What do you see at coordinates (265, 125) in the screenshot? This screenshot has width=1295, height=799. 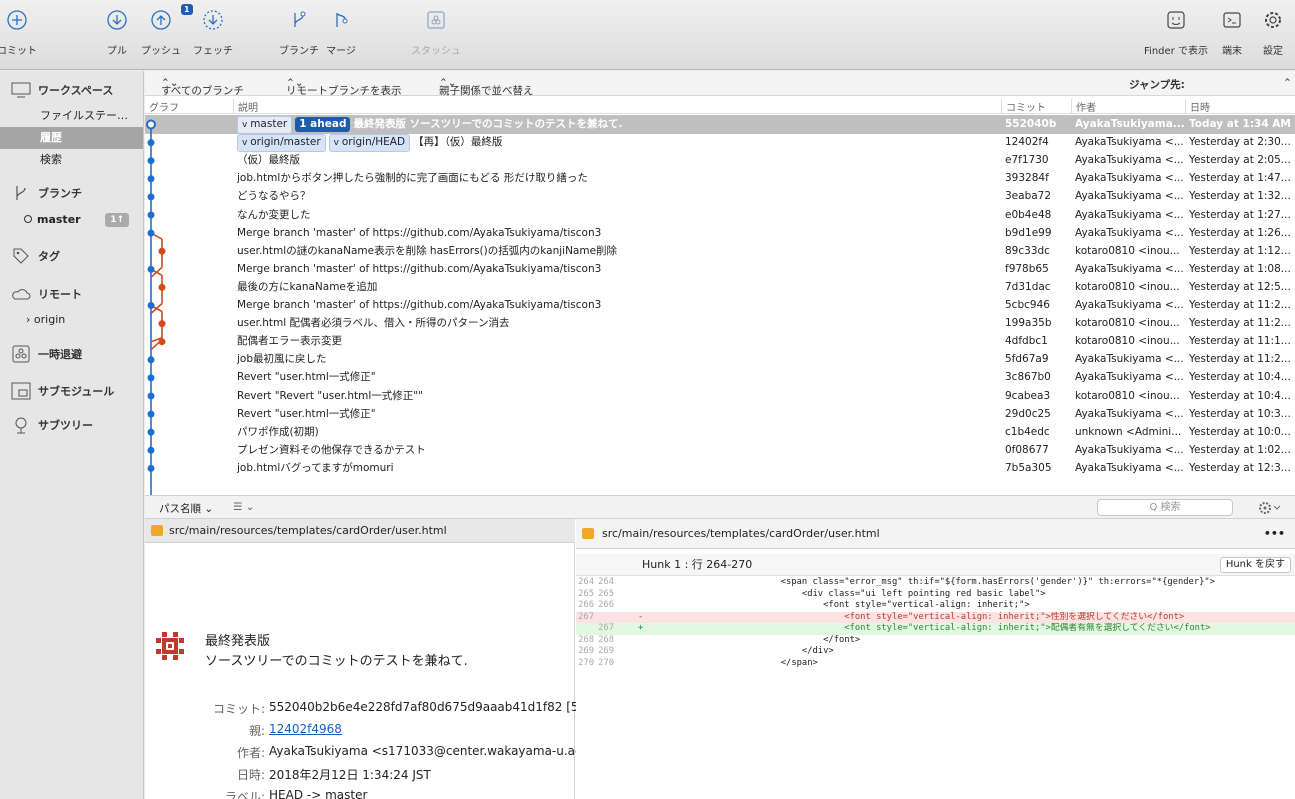 I see `branch-label: ⅴ master` at bounding box center [265, 125].